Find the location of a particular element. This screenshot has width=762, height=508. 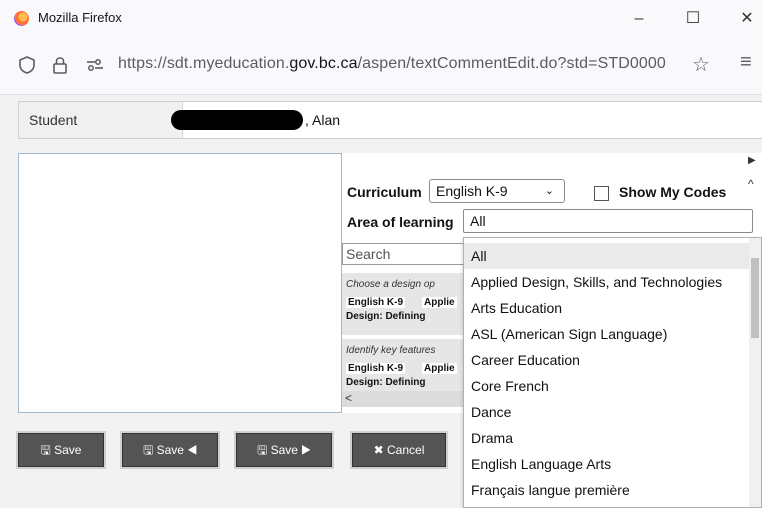

firefox-icon is located at coordinates (21, 18).